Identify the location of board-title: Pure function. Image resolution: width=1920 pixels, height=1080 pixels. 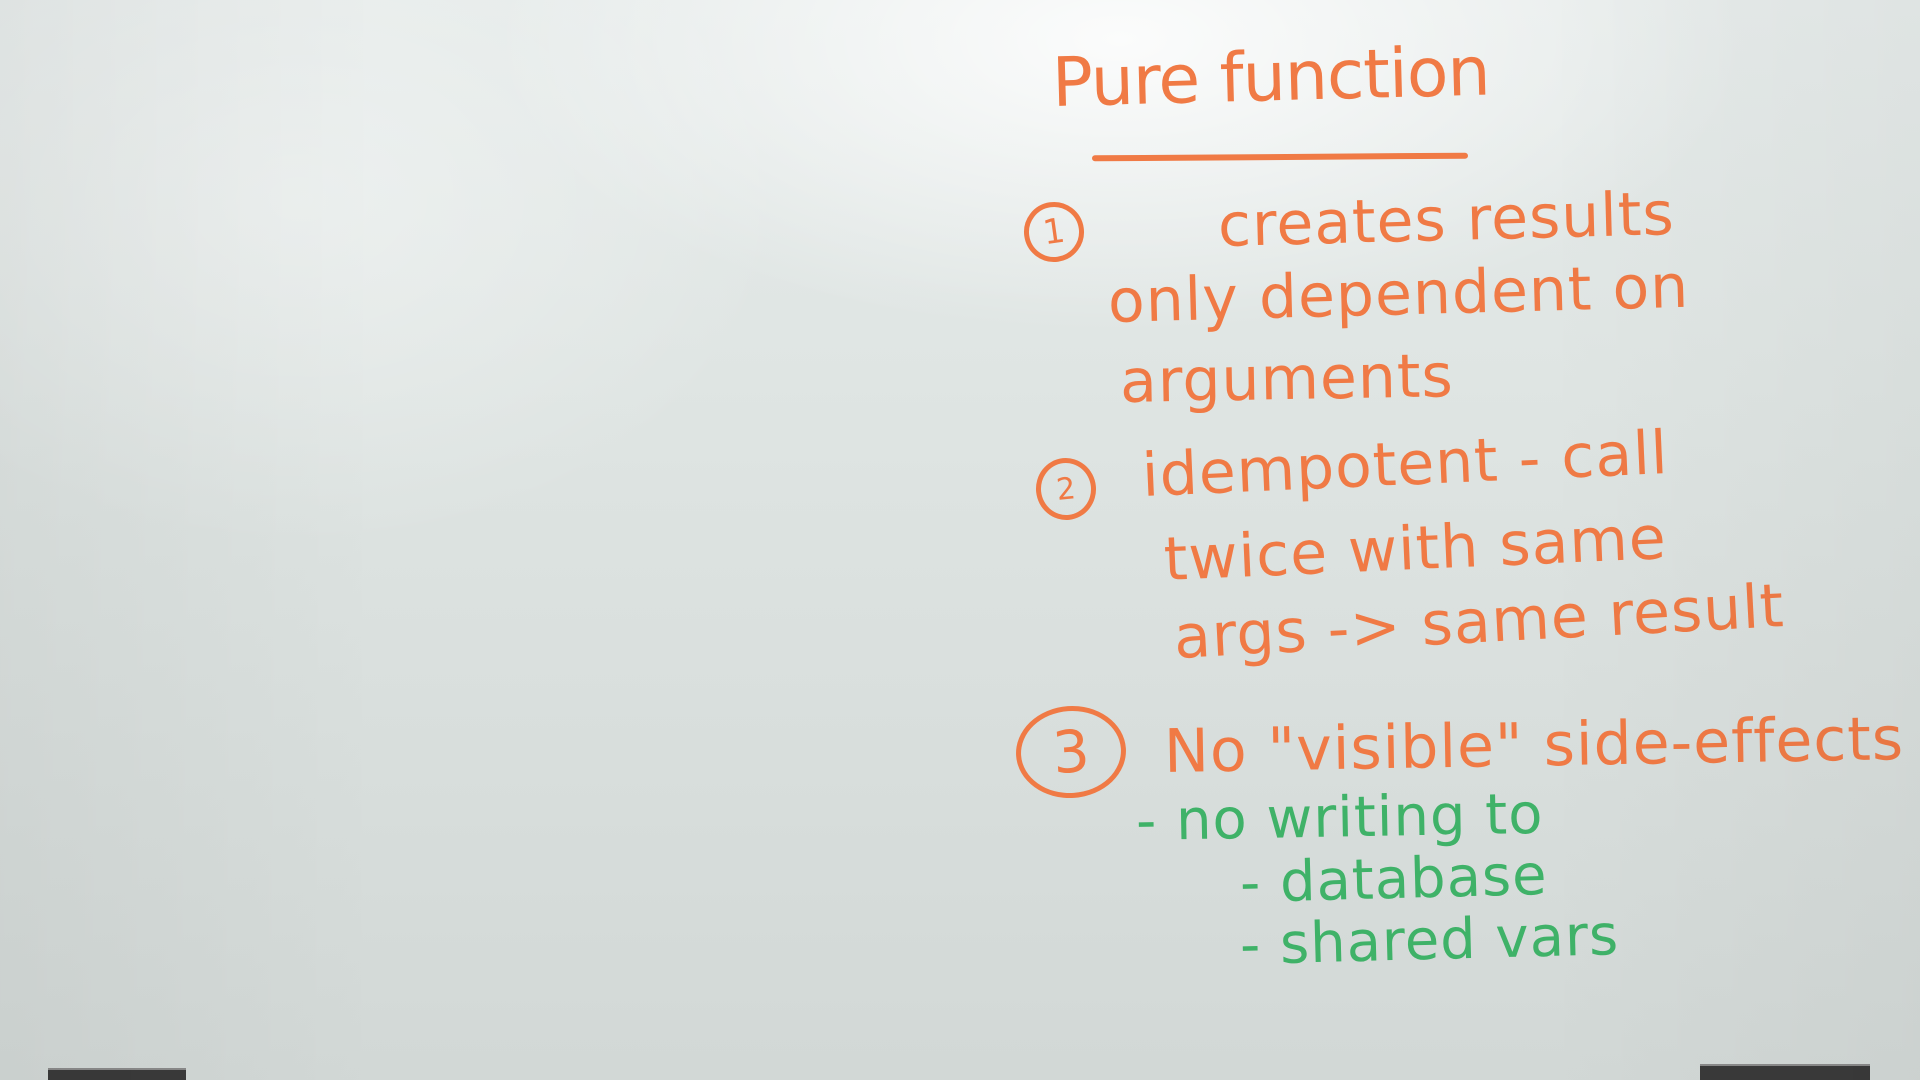
(1270, 77).